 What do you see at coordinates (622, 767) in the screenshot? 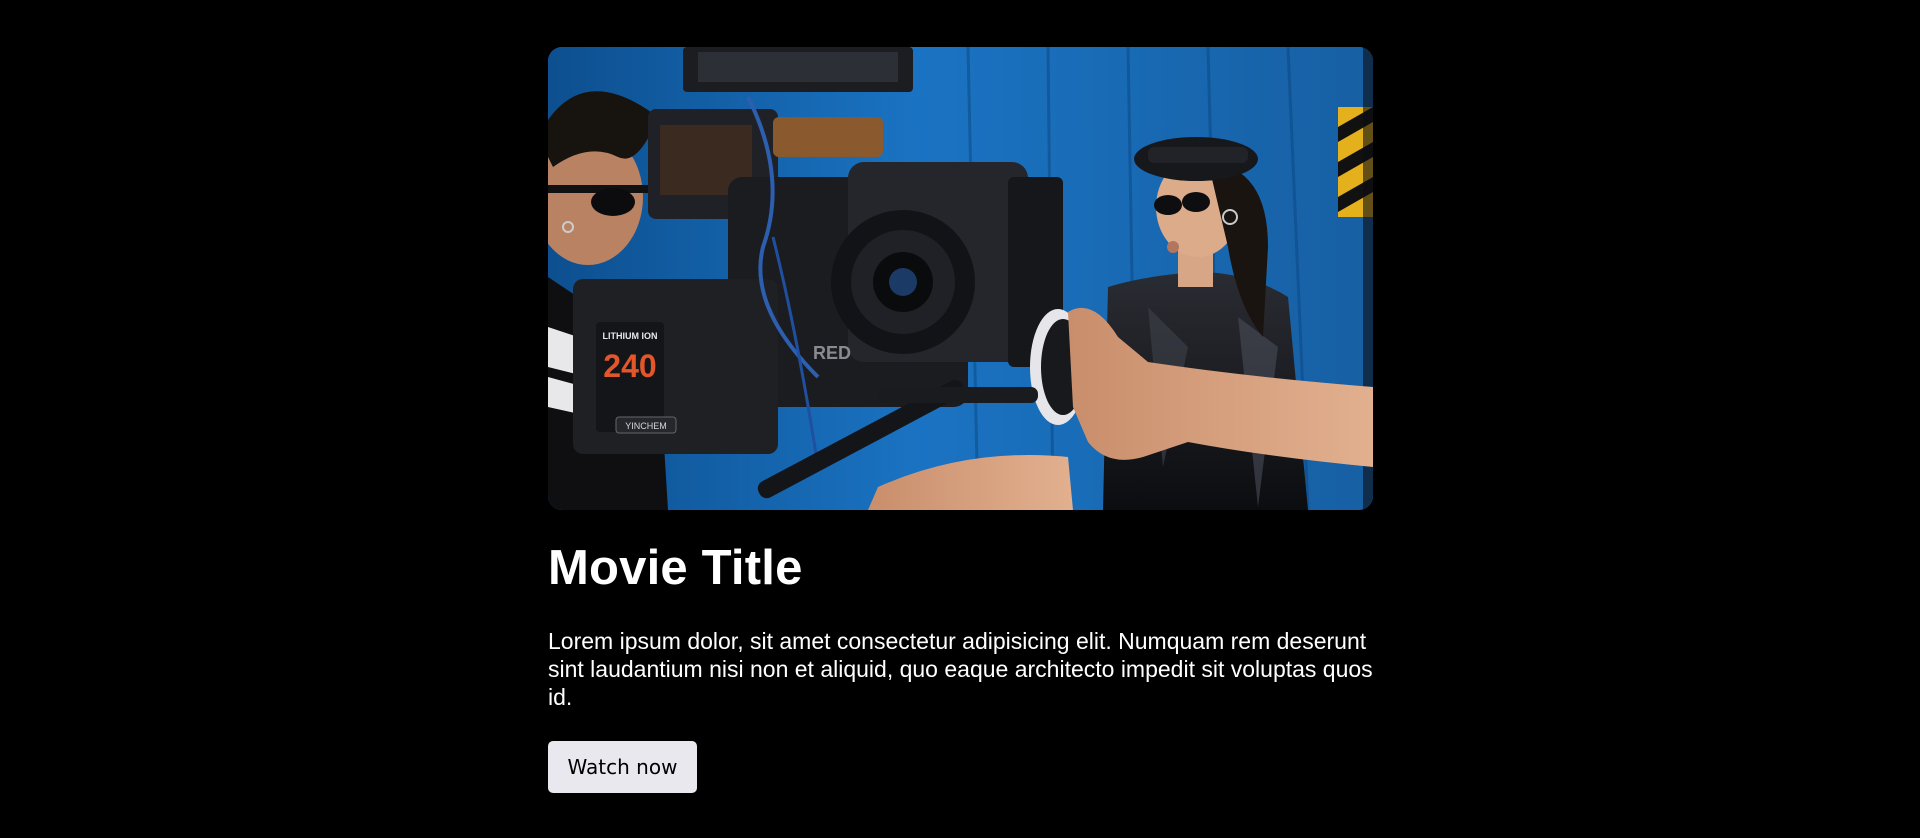
I see `watch-now-button: Watch now` at bounding box center [622, 767].